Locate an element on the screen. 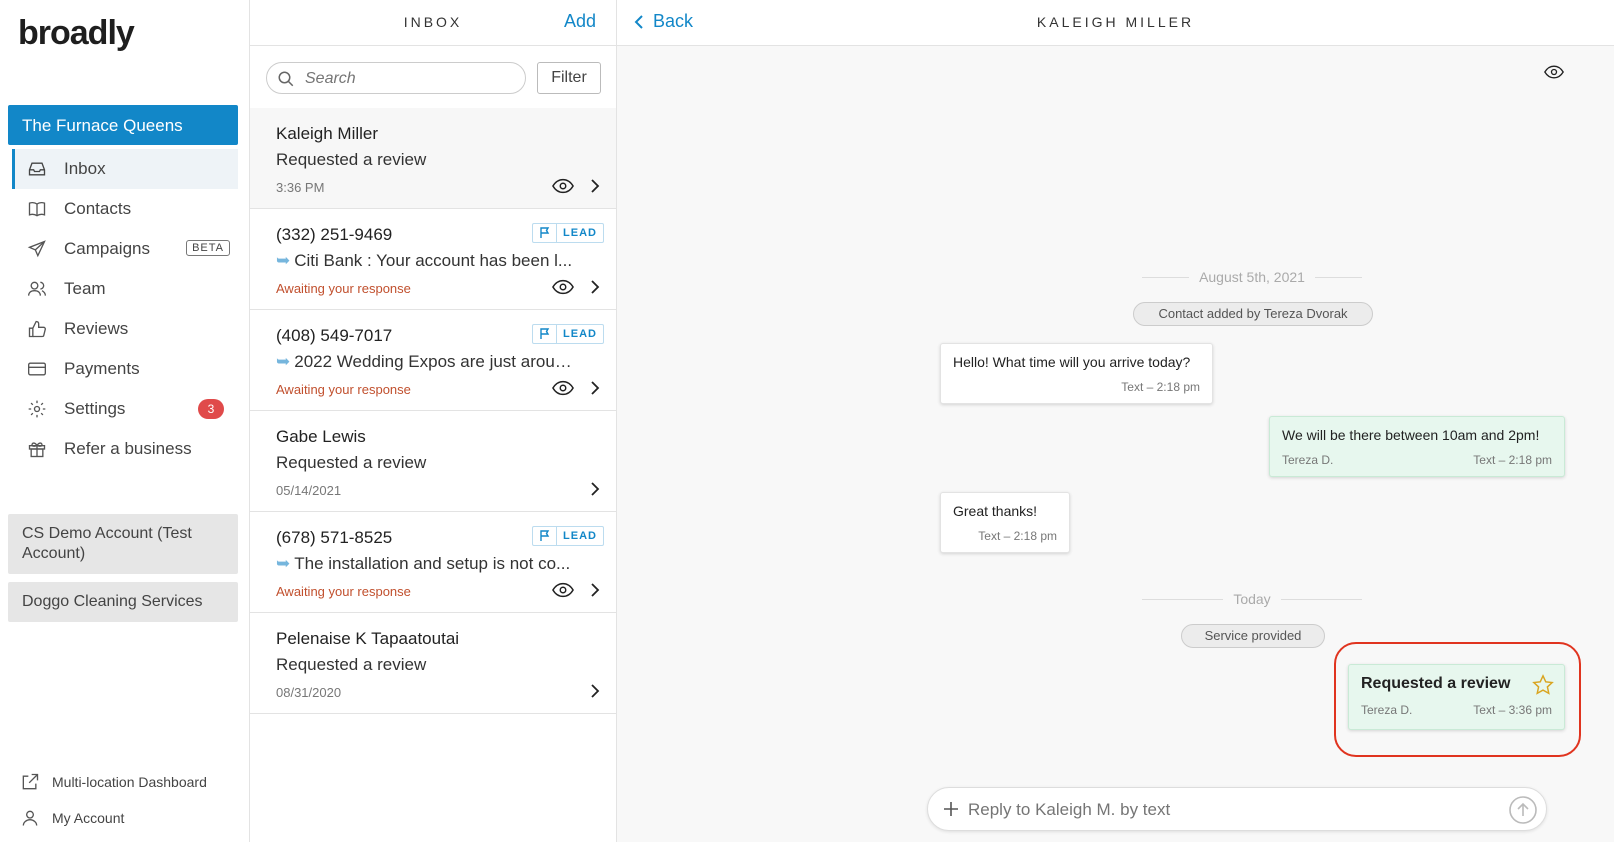 Image resolution: width=1614 pixels, height=842 pixels. conversation-item: Gabe Lewis Requested a review 05/14/2021 is located at coordinates (433, 461).